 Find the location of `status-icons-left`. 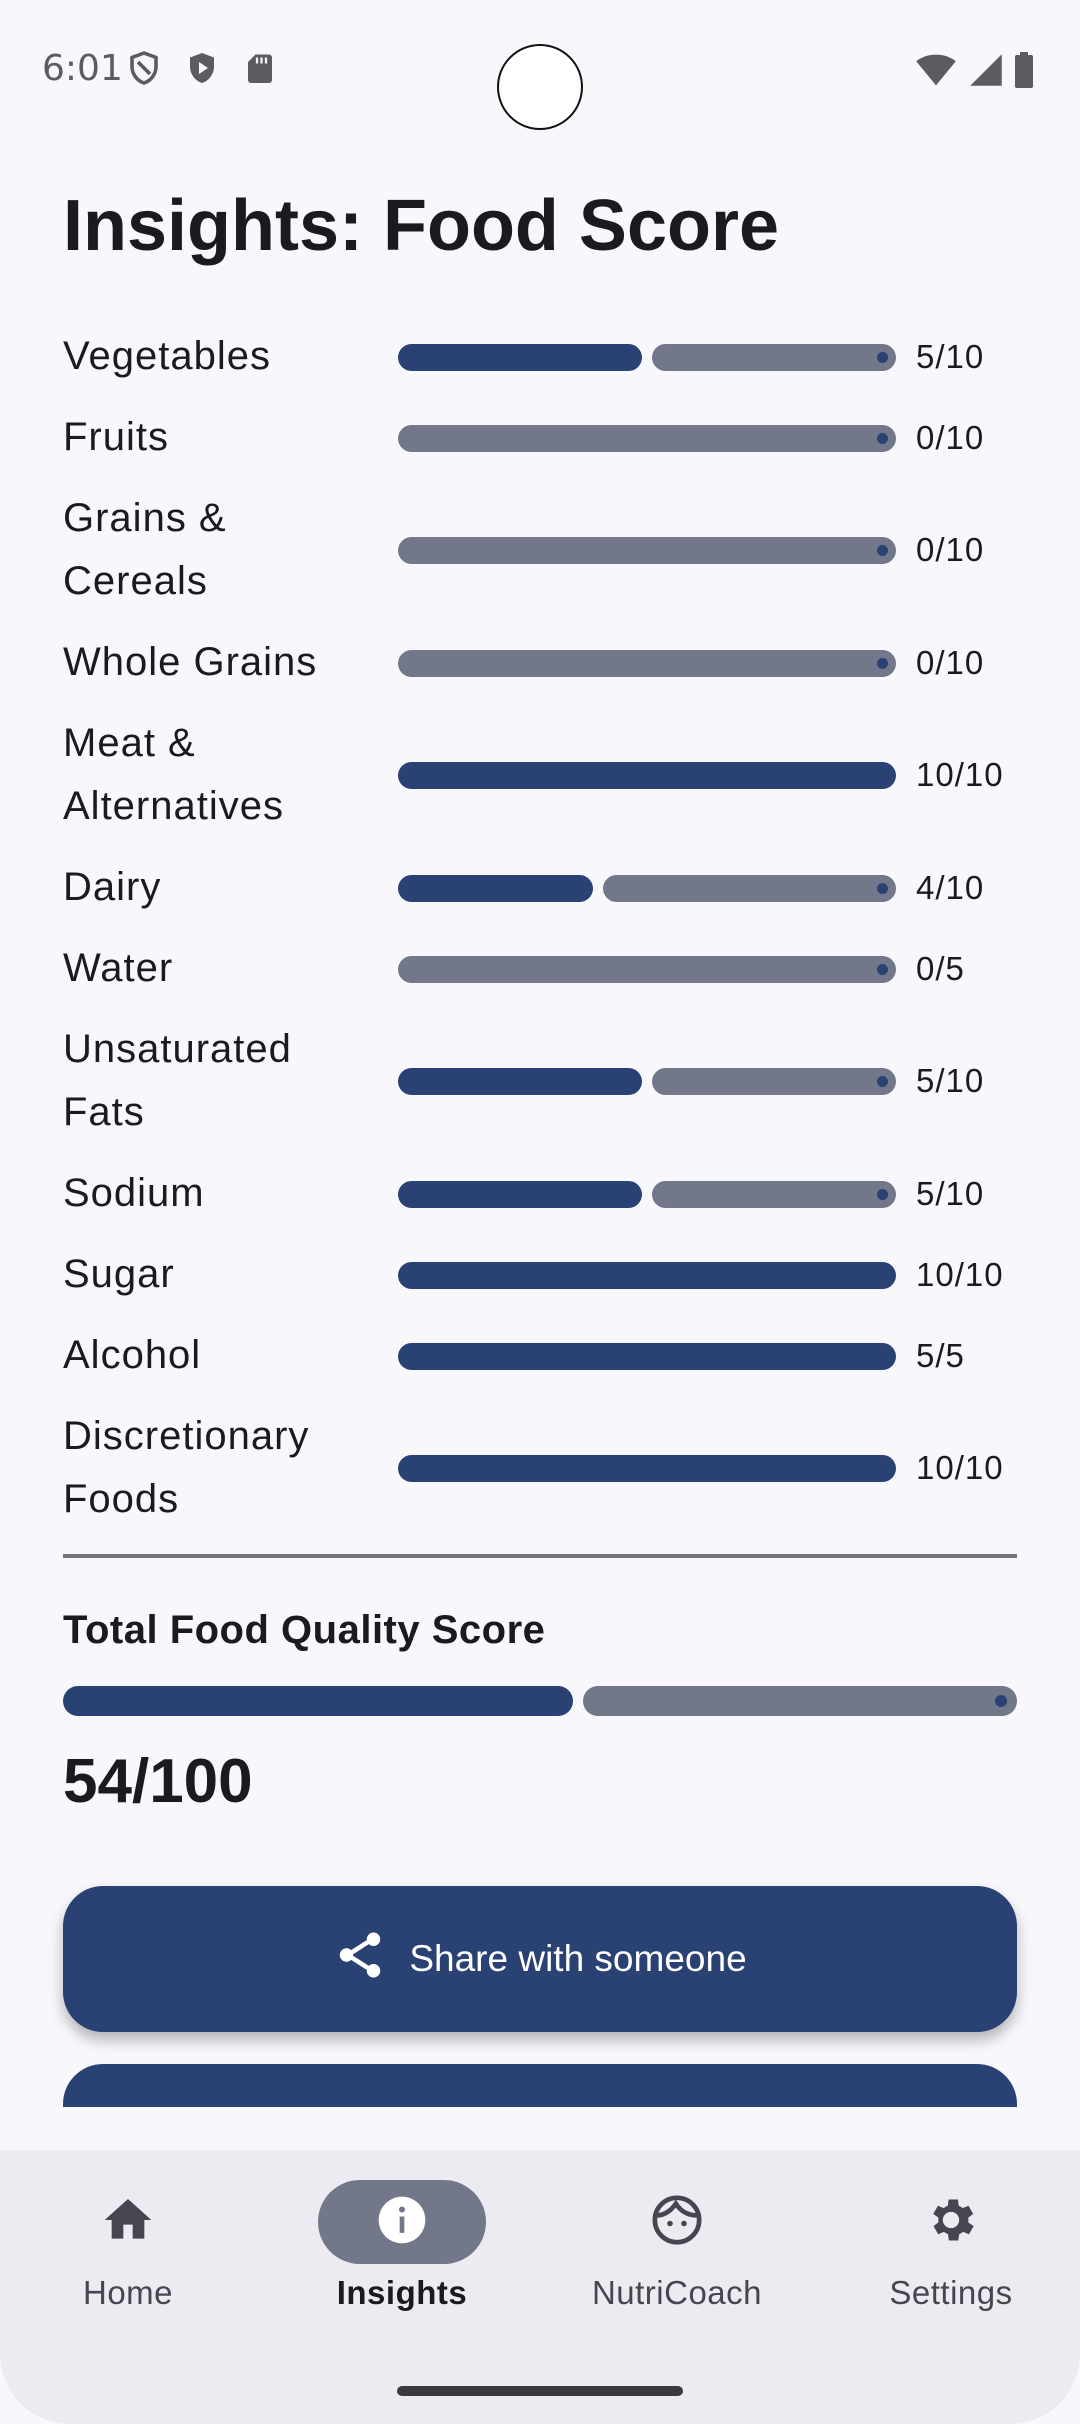

status-icons-left is located at coordinates (202, 70).